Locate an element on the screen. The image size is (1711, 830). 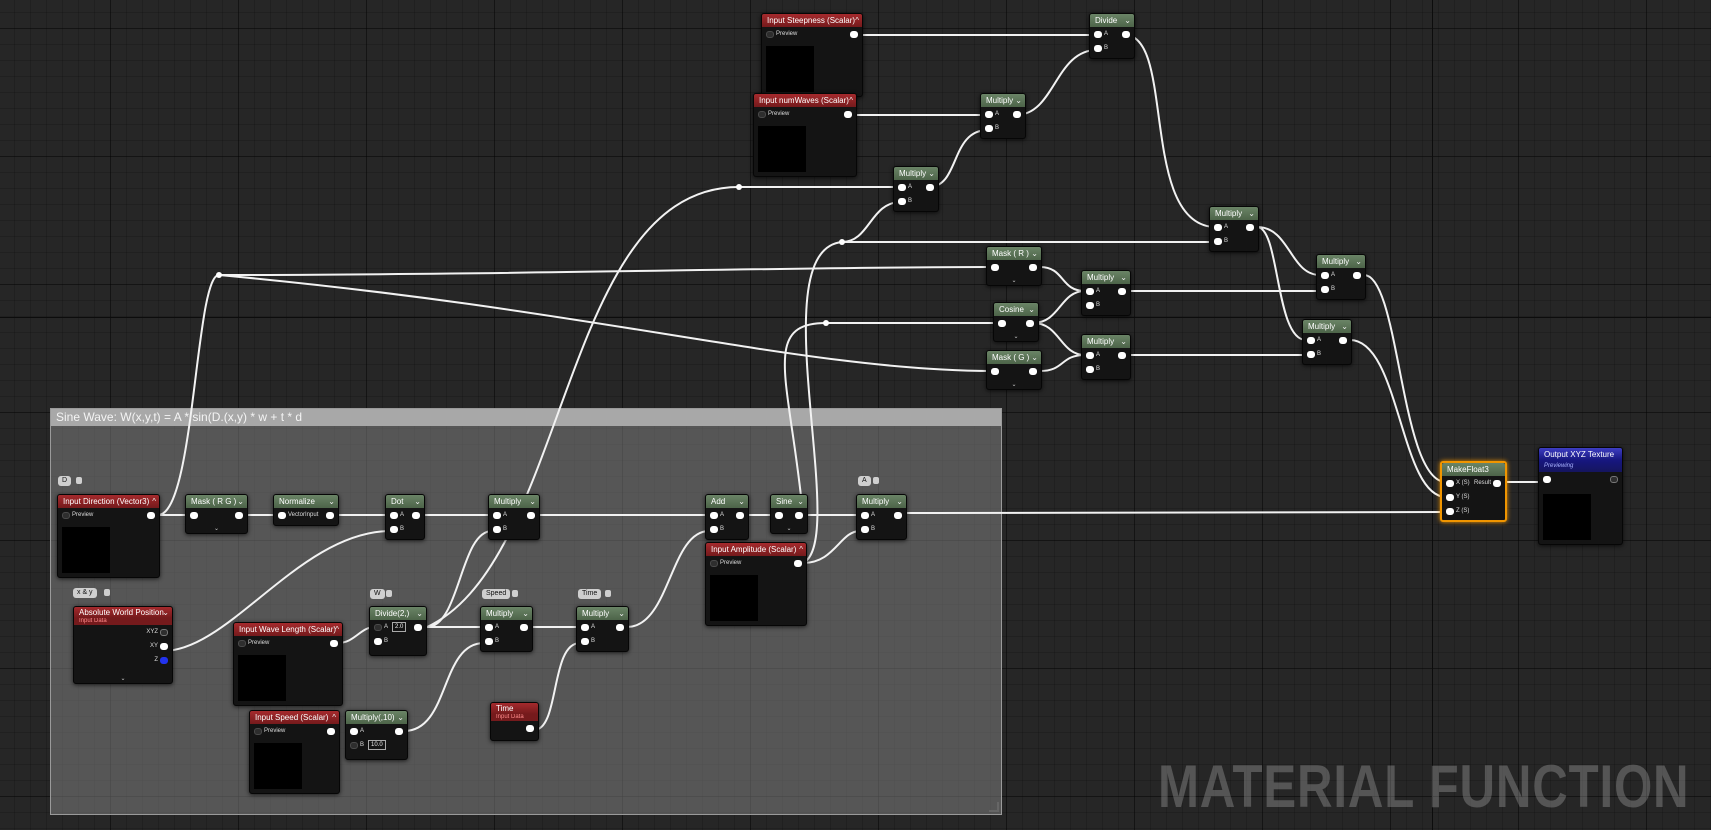
node-header: Input Speed (Scalar) ^ is located at coordinates (294, 717).